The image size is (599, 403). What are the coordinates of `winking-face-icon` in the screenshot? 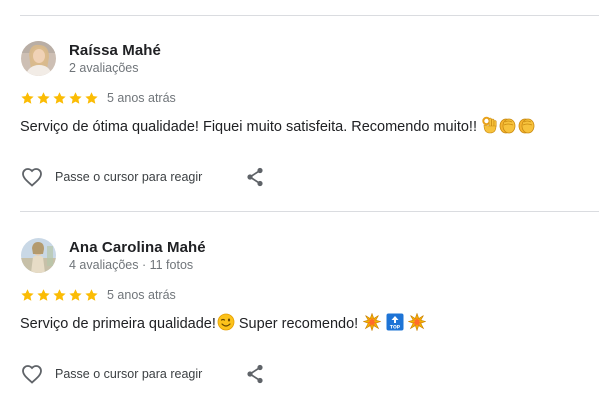 It's located at (226, 324).